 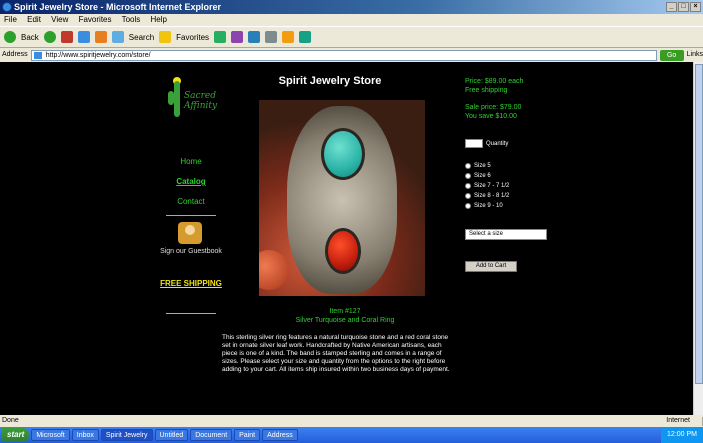 I want to click on taskbar-item: Paint, so click(x=247, y=435).